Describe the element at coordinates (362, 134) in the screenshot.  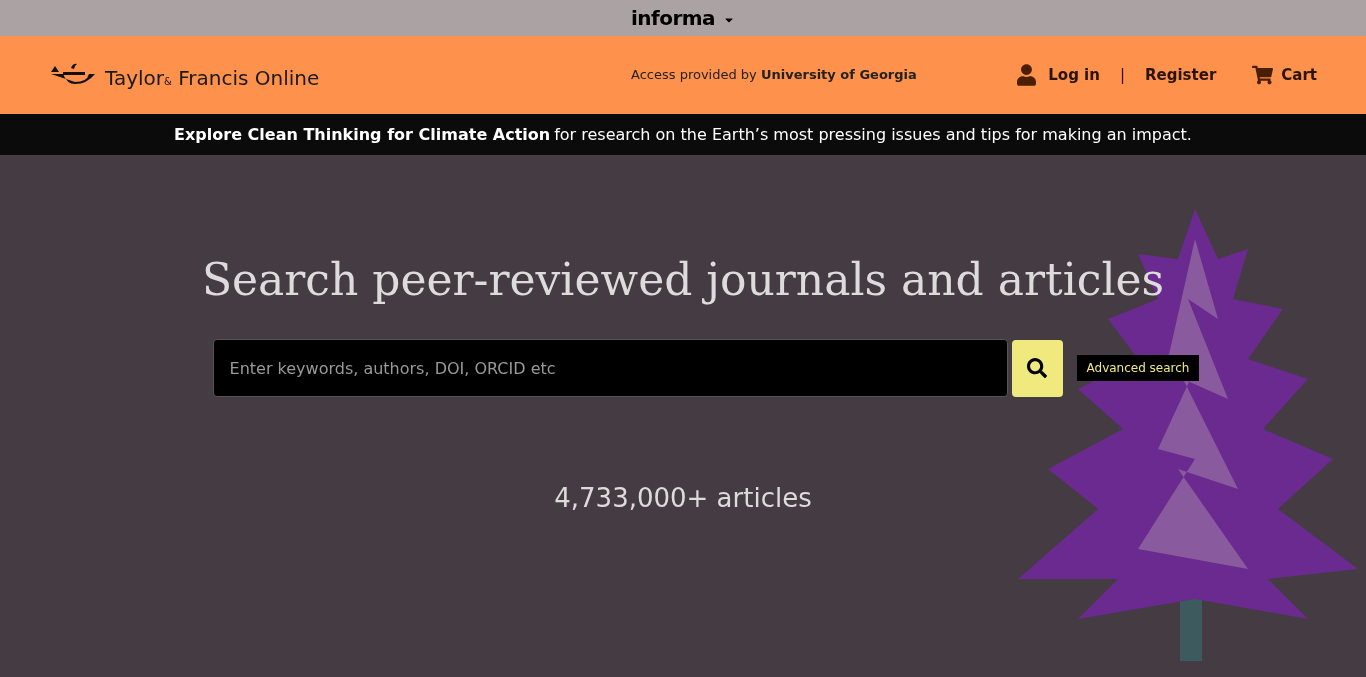
I see `banner-link: Explore Clean Thinking for Climate Action` at that location.